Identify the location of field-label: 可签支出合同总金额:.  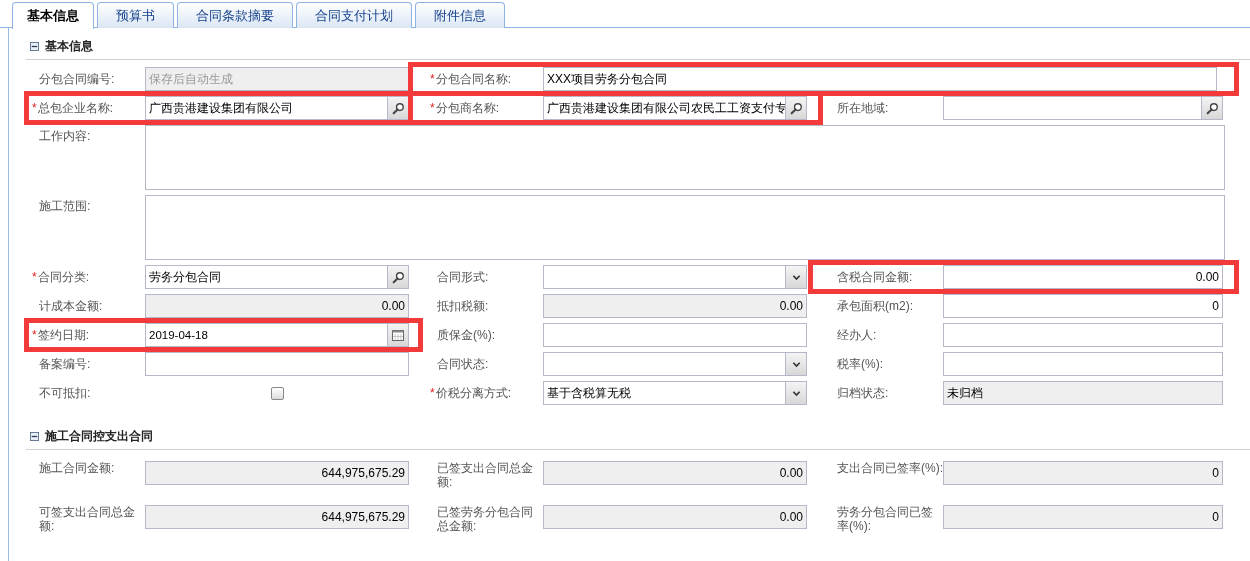
(87, 519).